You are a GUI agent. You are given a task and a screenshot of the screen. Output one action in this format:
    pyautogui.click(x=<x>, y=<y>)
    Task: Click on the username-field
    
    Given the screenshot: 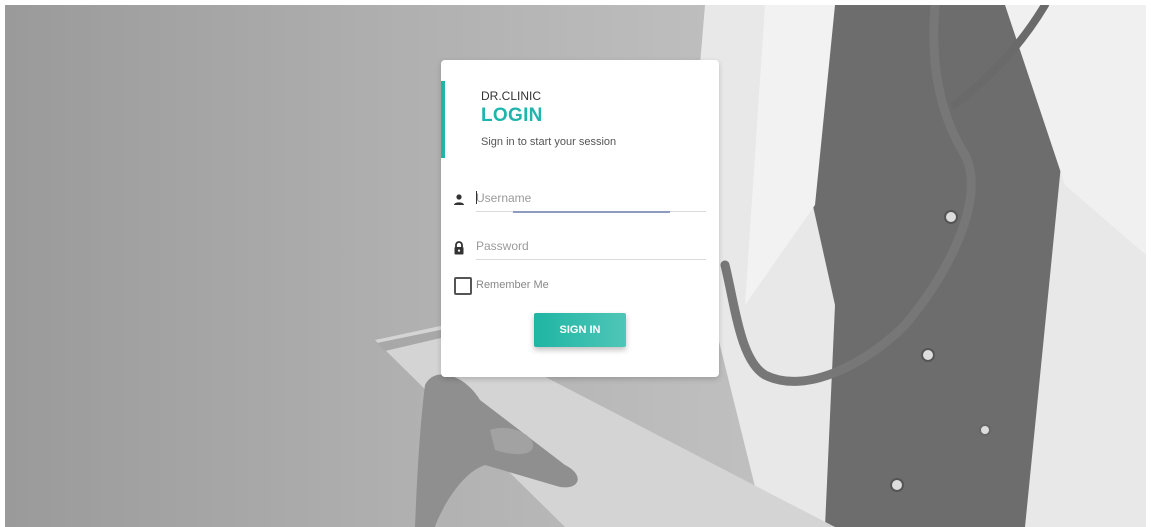 What is the action you would take?
    pyautogui.click(x=591, y=199)
    